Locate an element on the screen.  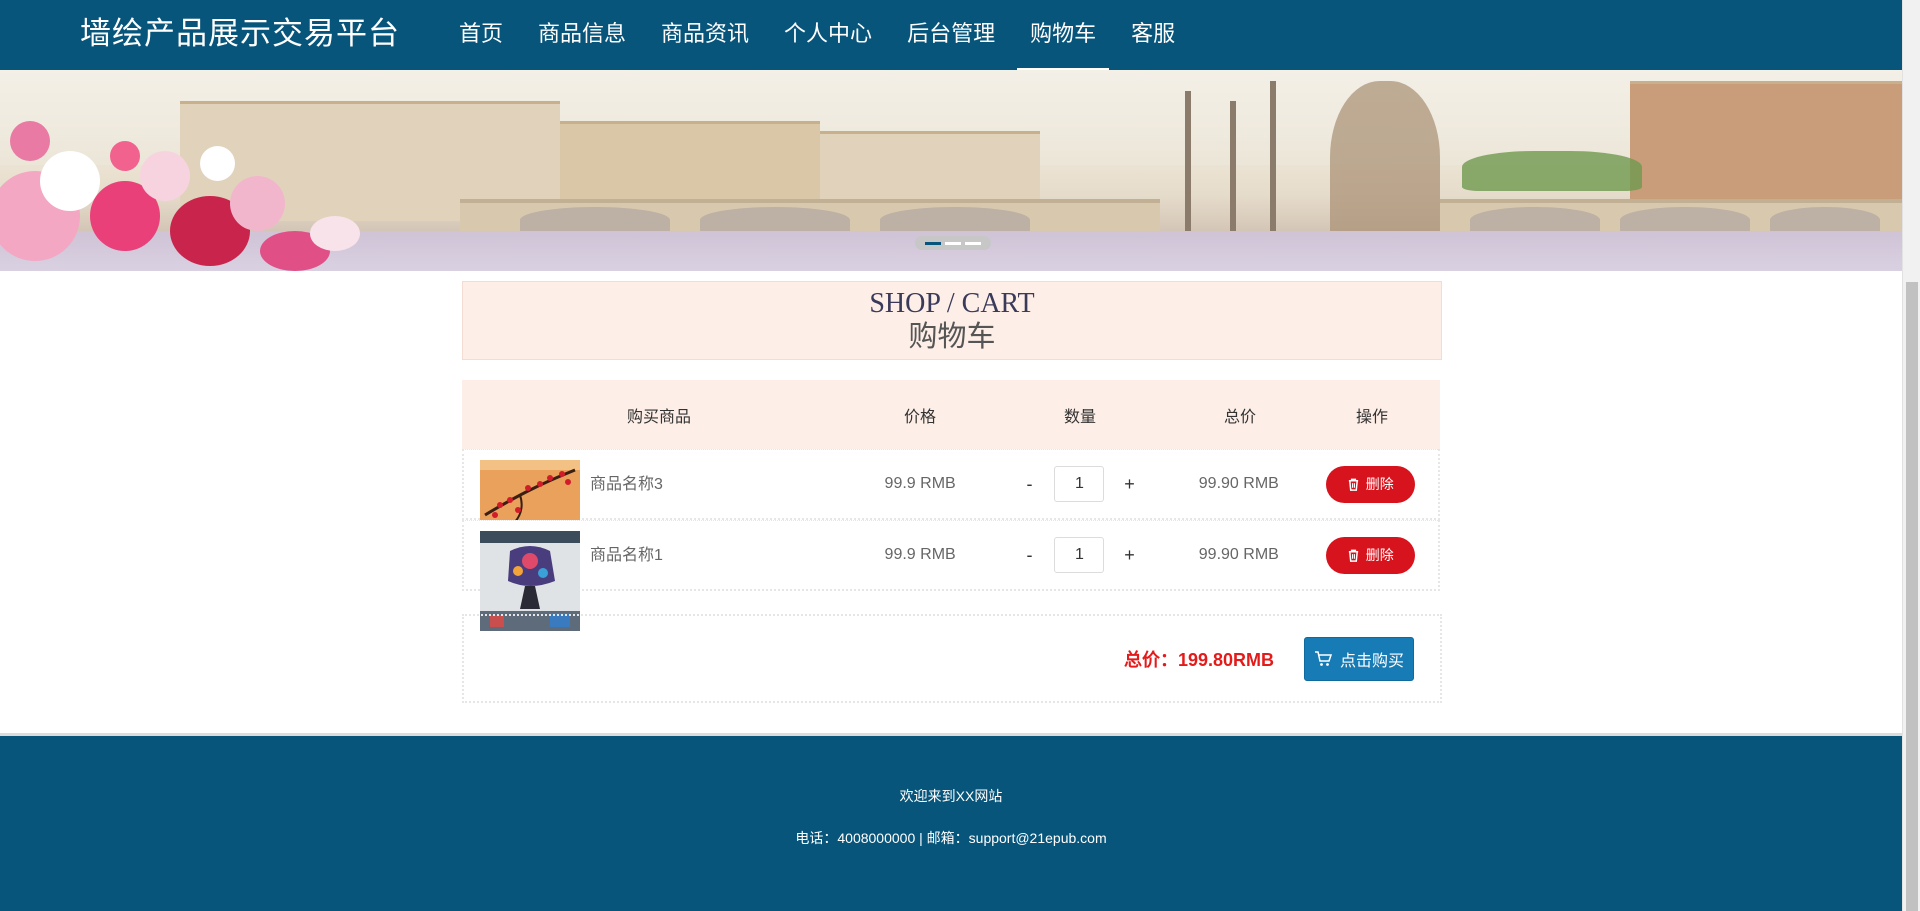
footer-welcome: 欢迎来到XX网站 is located at coordinates (951, 796).